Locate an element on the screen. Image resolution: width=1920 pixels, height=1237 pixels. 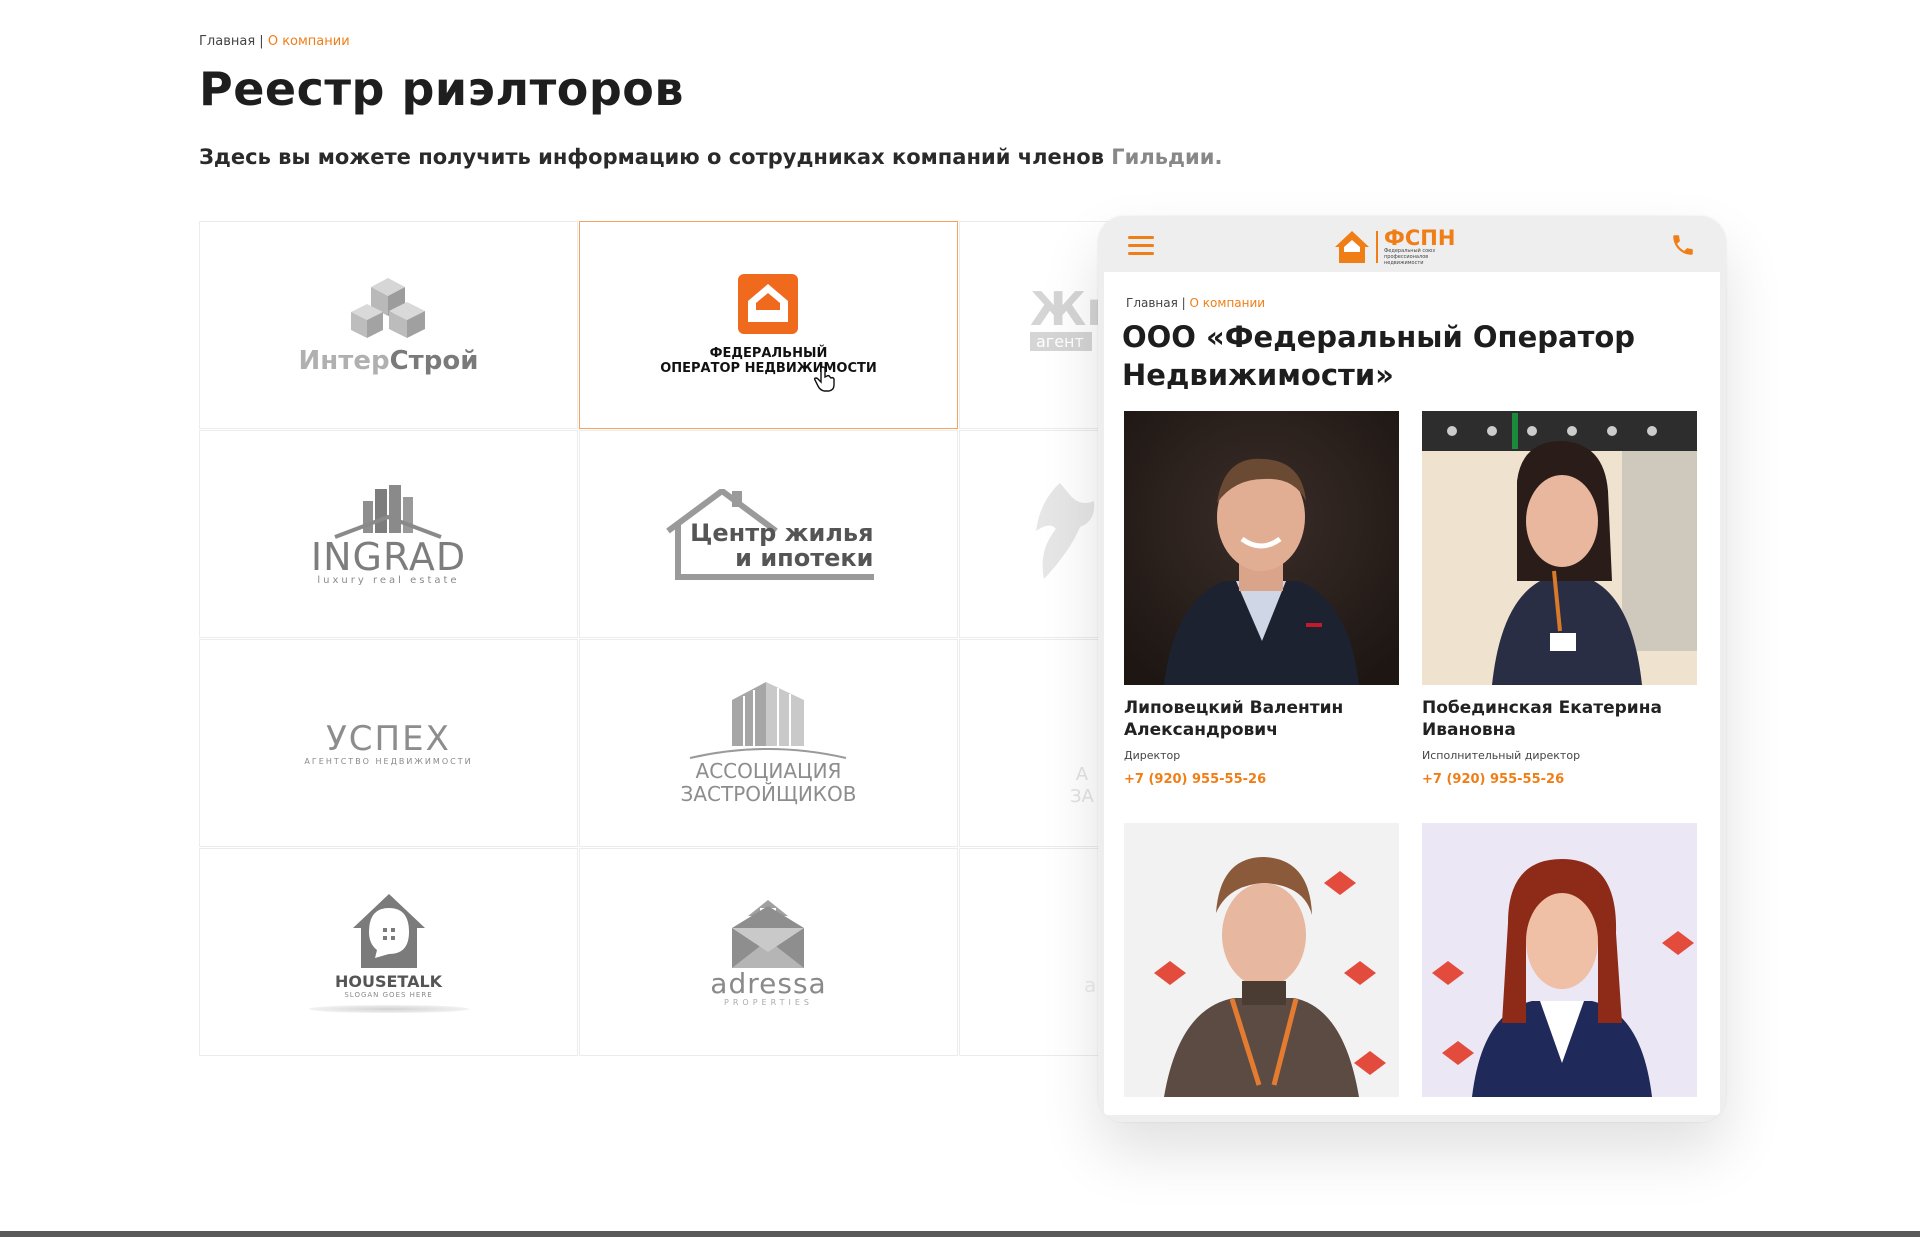
logo-interstroy-part2: Строй is located at coordinates (434, 361).